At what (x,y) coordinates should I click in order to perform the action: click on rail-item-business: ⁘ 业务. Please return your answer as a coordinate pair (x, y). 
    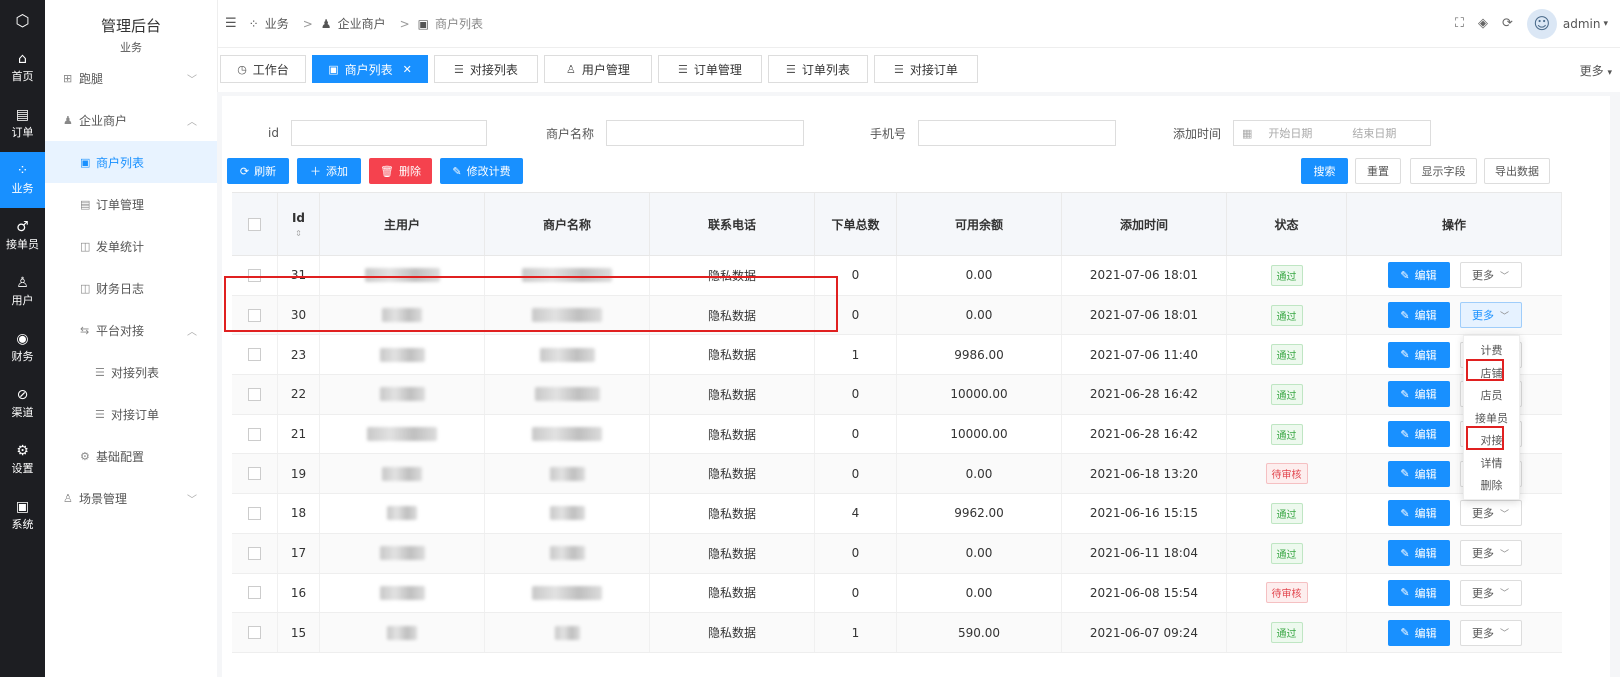
    Looking at the image, I should click on (22, 180).